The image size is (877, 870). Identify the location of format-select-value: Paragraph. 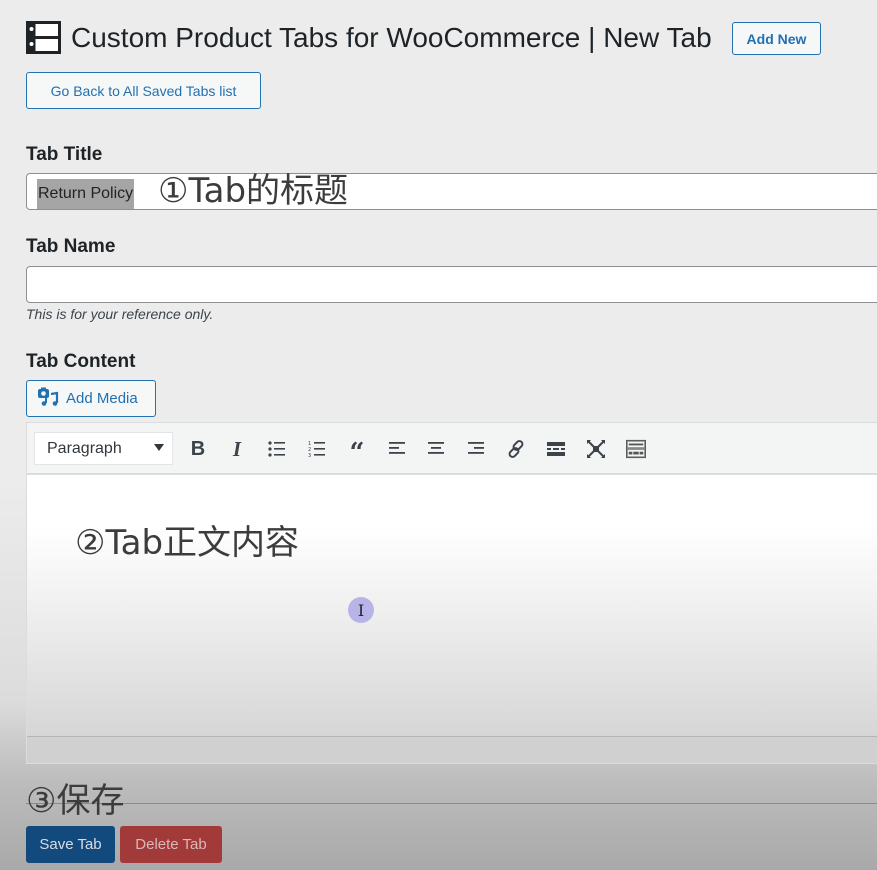
(84, 448).